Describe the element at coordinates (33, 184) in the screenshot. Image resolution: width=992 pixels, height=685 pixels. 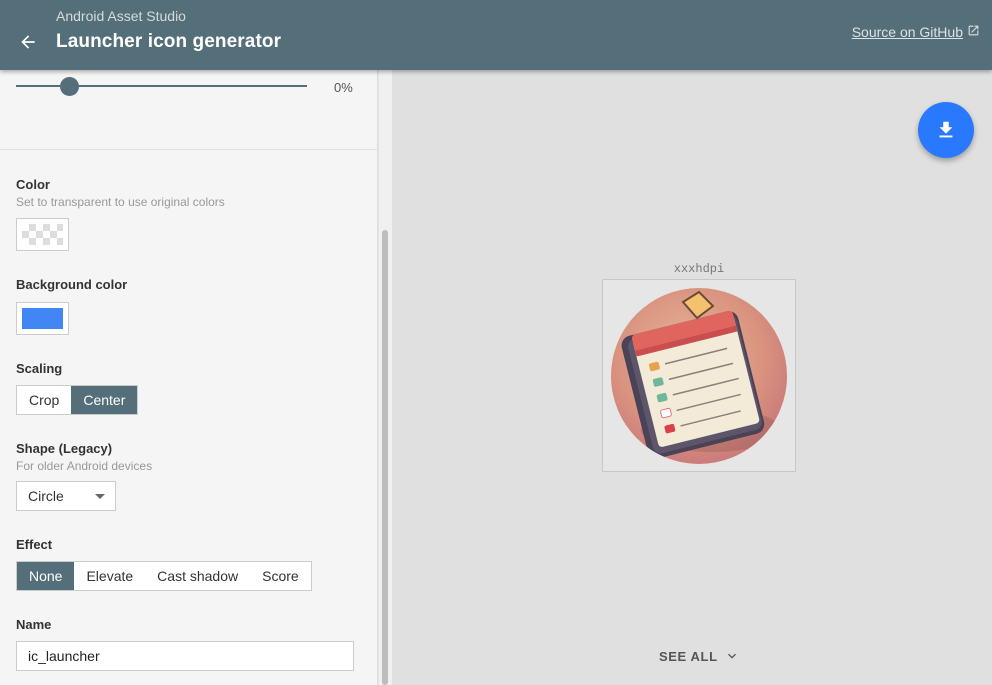
I see `color-label: Color` at that location.